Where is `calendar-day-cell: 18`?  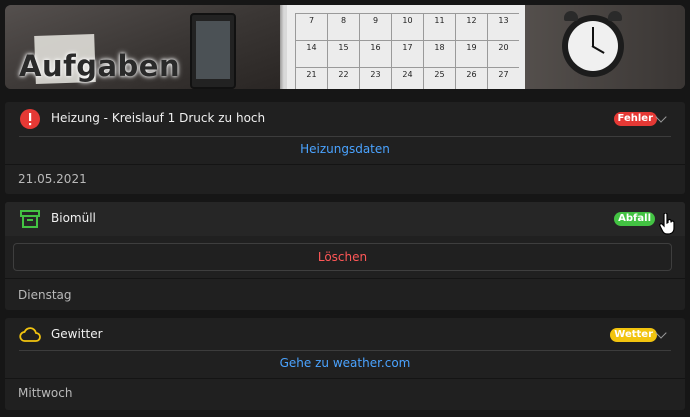 calendar-day-cell: 18 is located at coordinates (439, 53).